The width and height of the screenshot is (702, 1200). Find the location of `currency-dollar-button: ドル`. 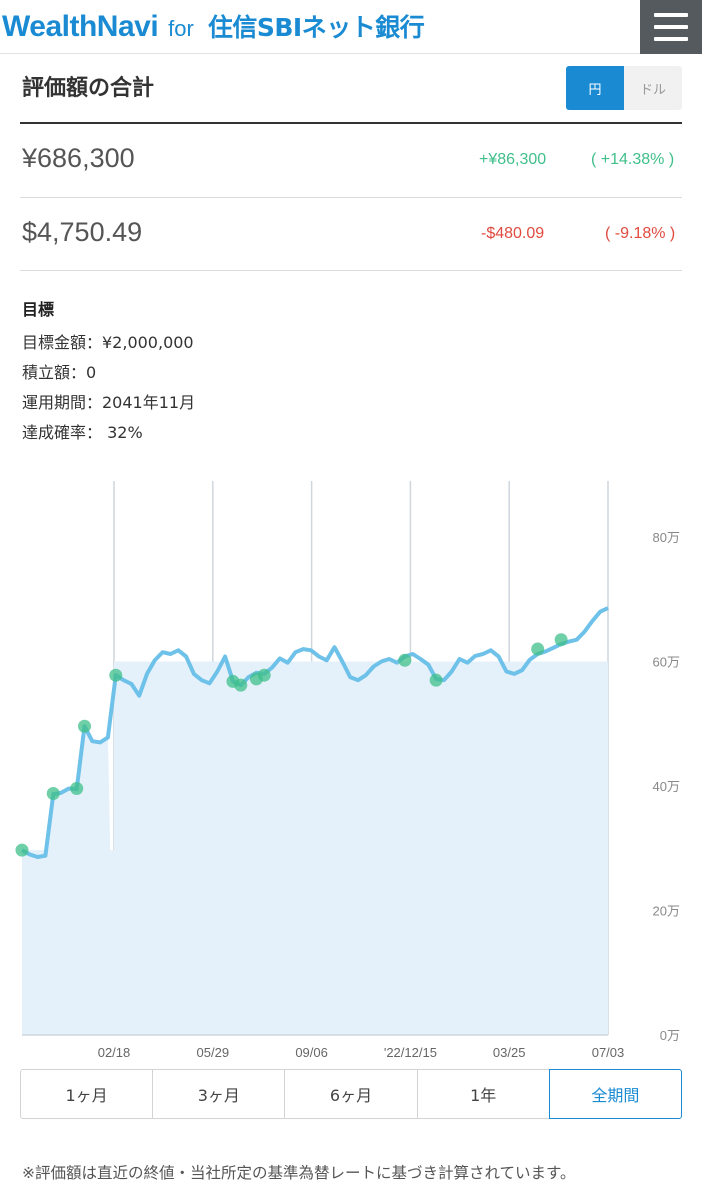

currency-dollar-button: ドル is located at coordinates (653, 88).